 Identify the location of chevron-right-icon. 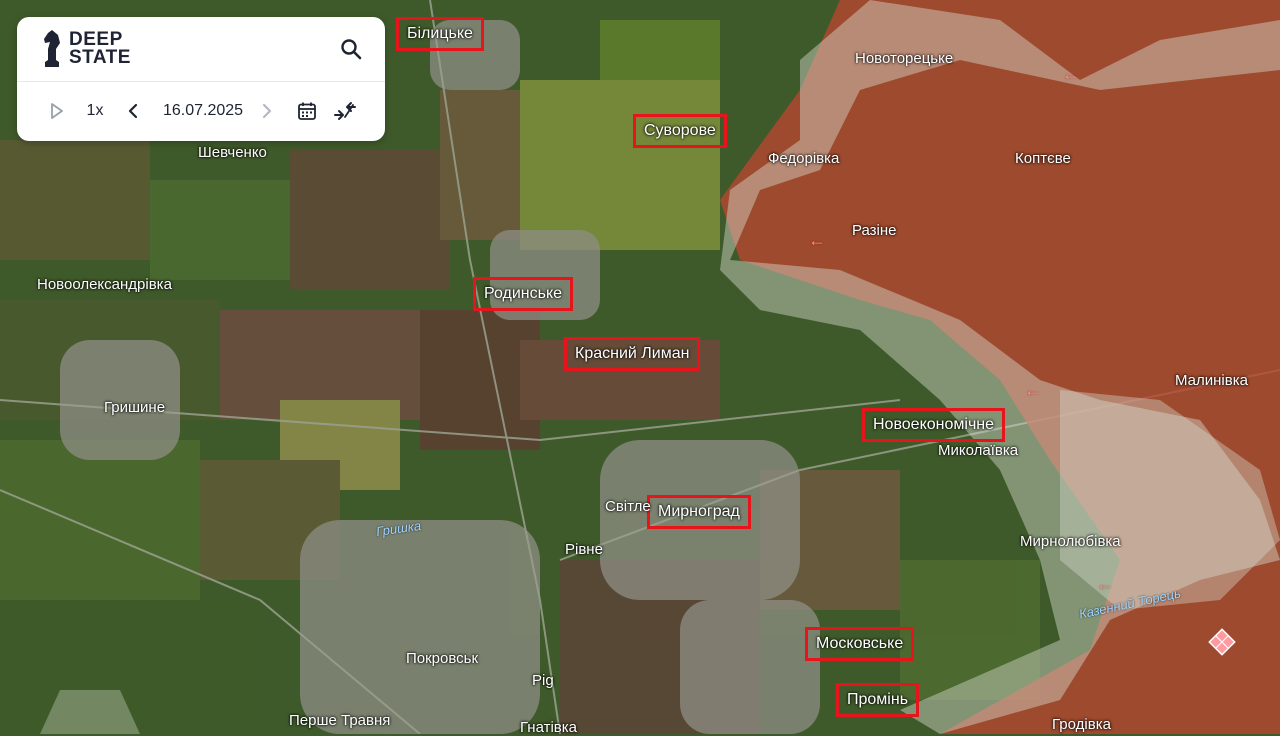
(267, 111).